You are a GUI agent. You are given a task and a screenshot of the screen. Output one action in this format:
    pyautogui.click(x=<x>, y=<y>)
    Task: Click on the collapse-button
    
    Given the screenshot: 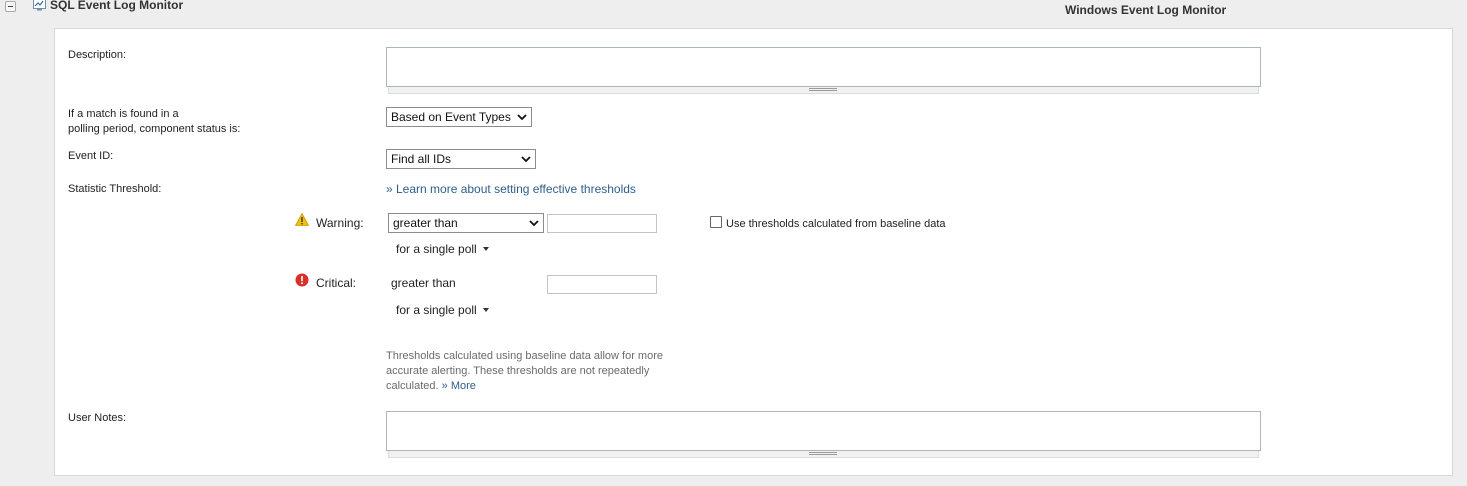 What is the action you would take?
    pyautogui.click(x=10, y=6)
    